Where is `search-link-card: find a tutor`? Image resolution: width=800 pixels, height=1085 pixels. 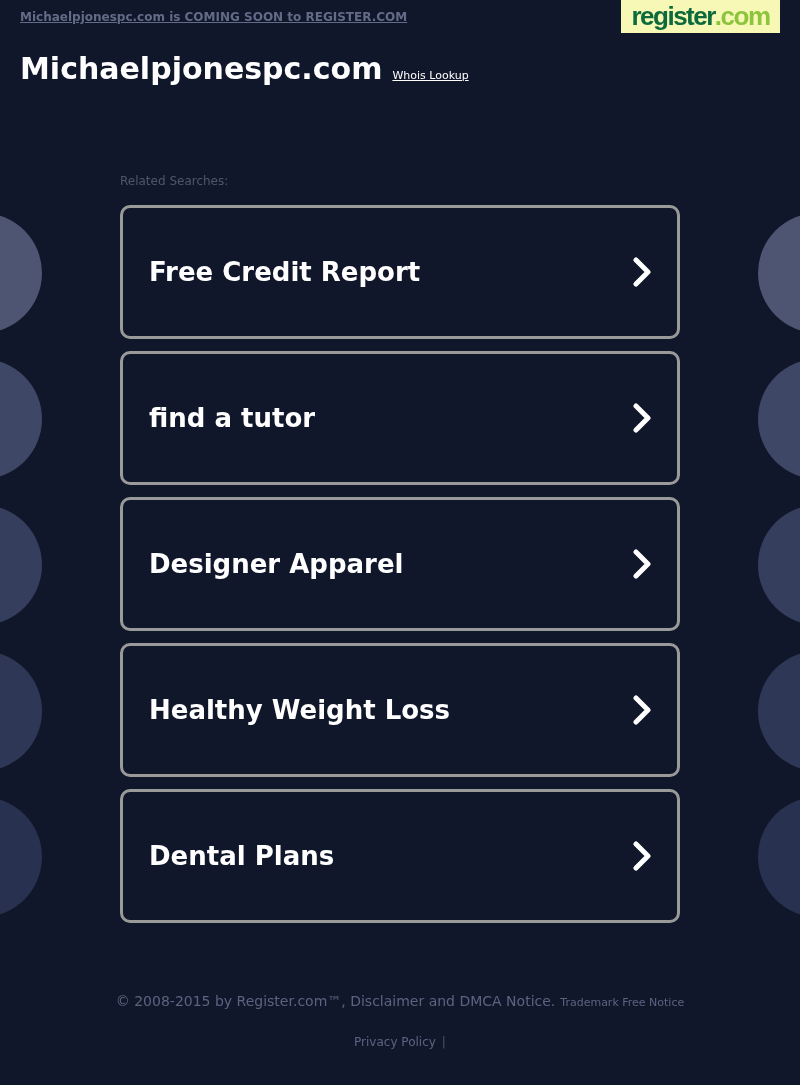 search-link-card: find a tutor is located at coordinates (400, 418).